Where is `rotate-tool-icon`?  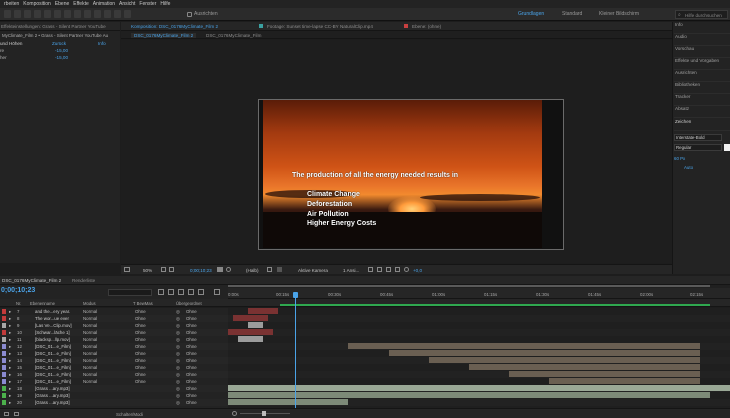
rotate-tool-icon is located at coordinates (27, 14).